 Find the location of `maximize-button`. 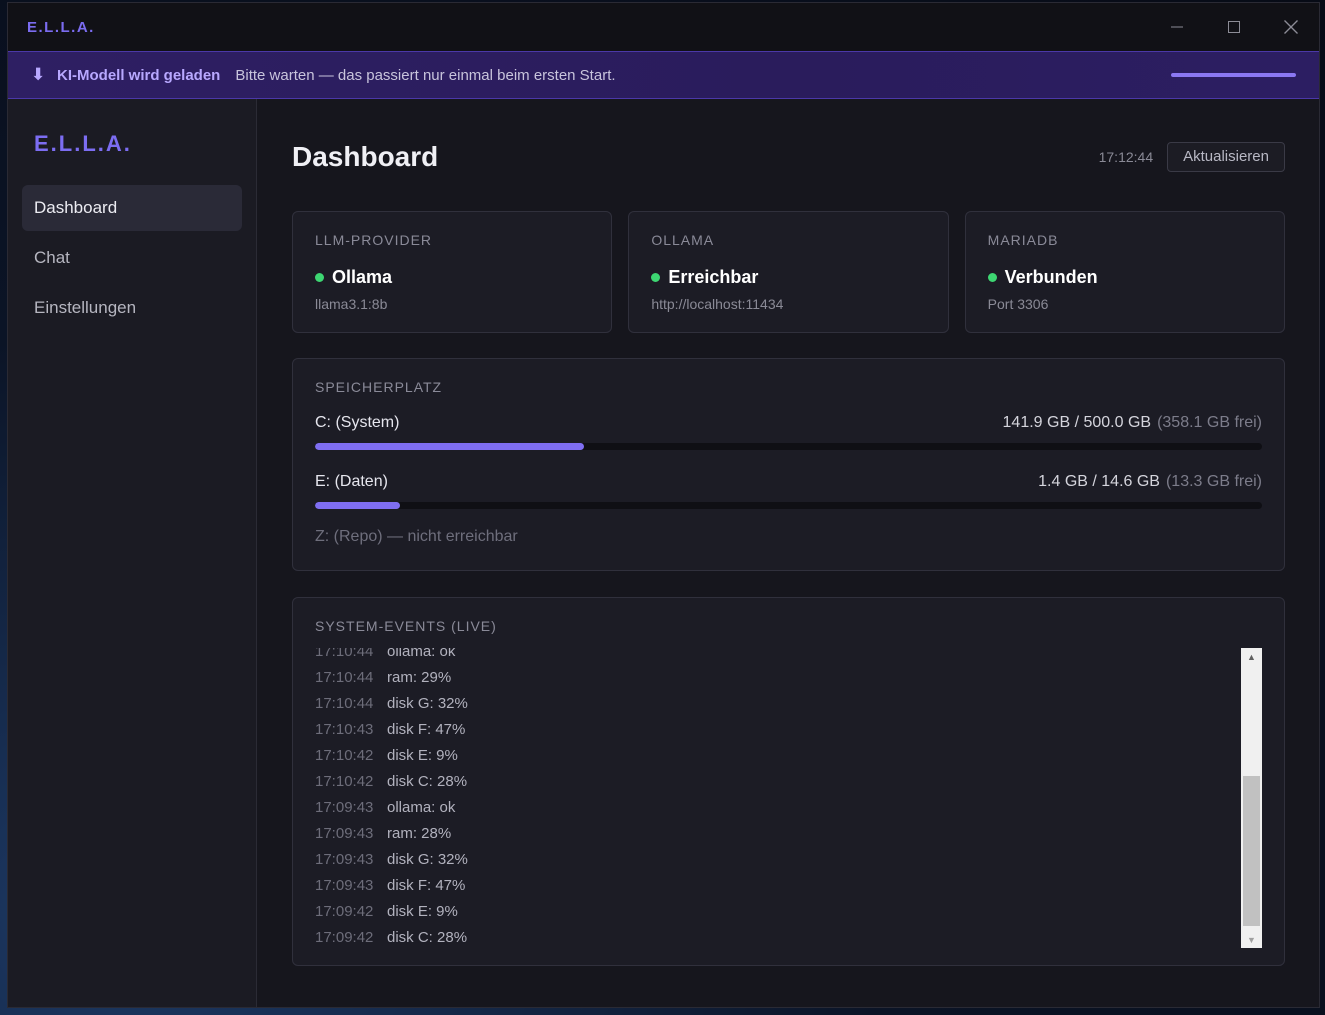

maximize-button is located at coordinates (1233, 27).